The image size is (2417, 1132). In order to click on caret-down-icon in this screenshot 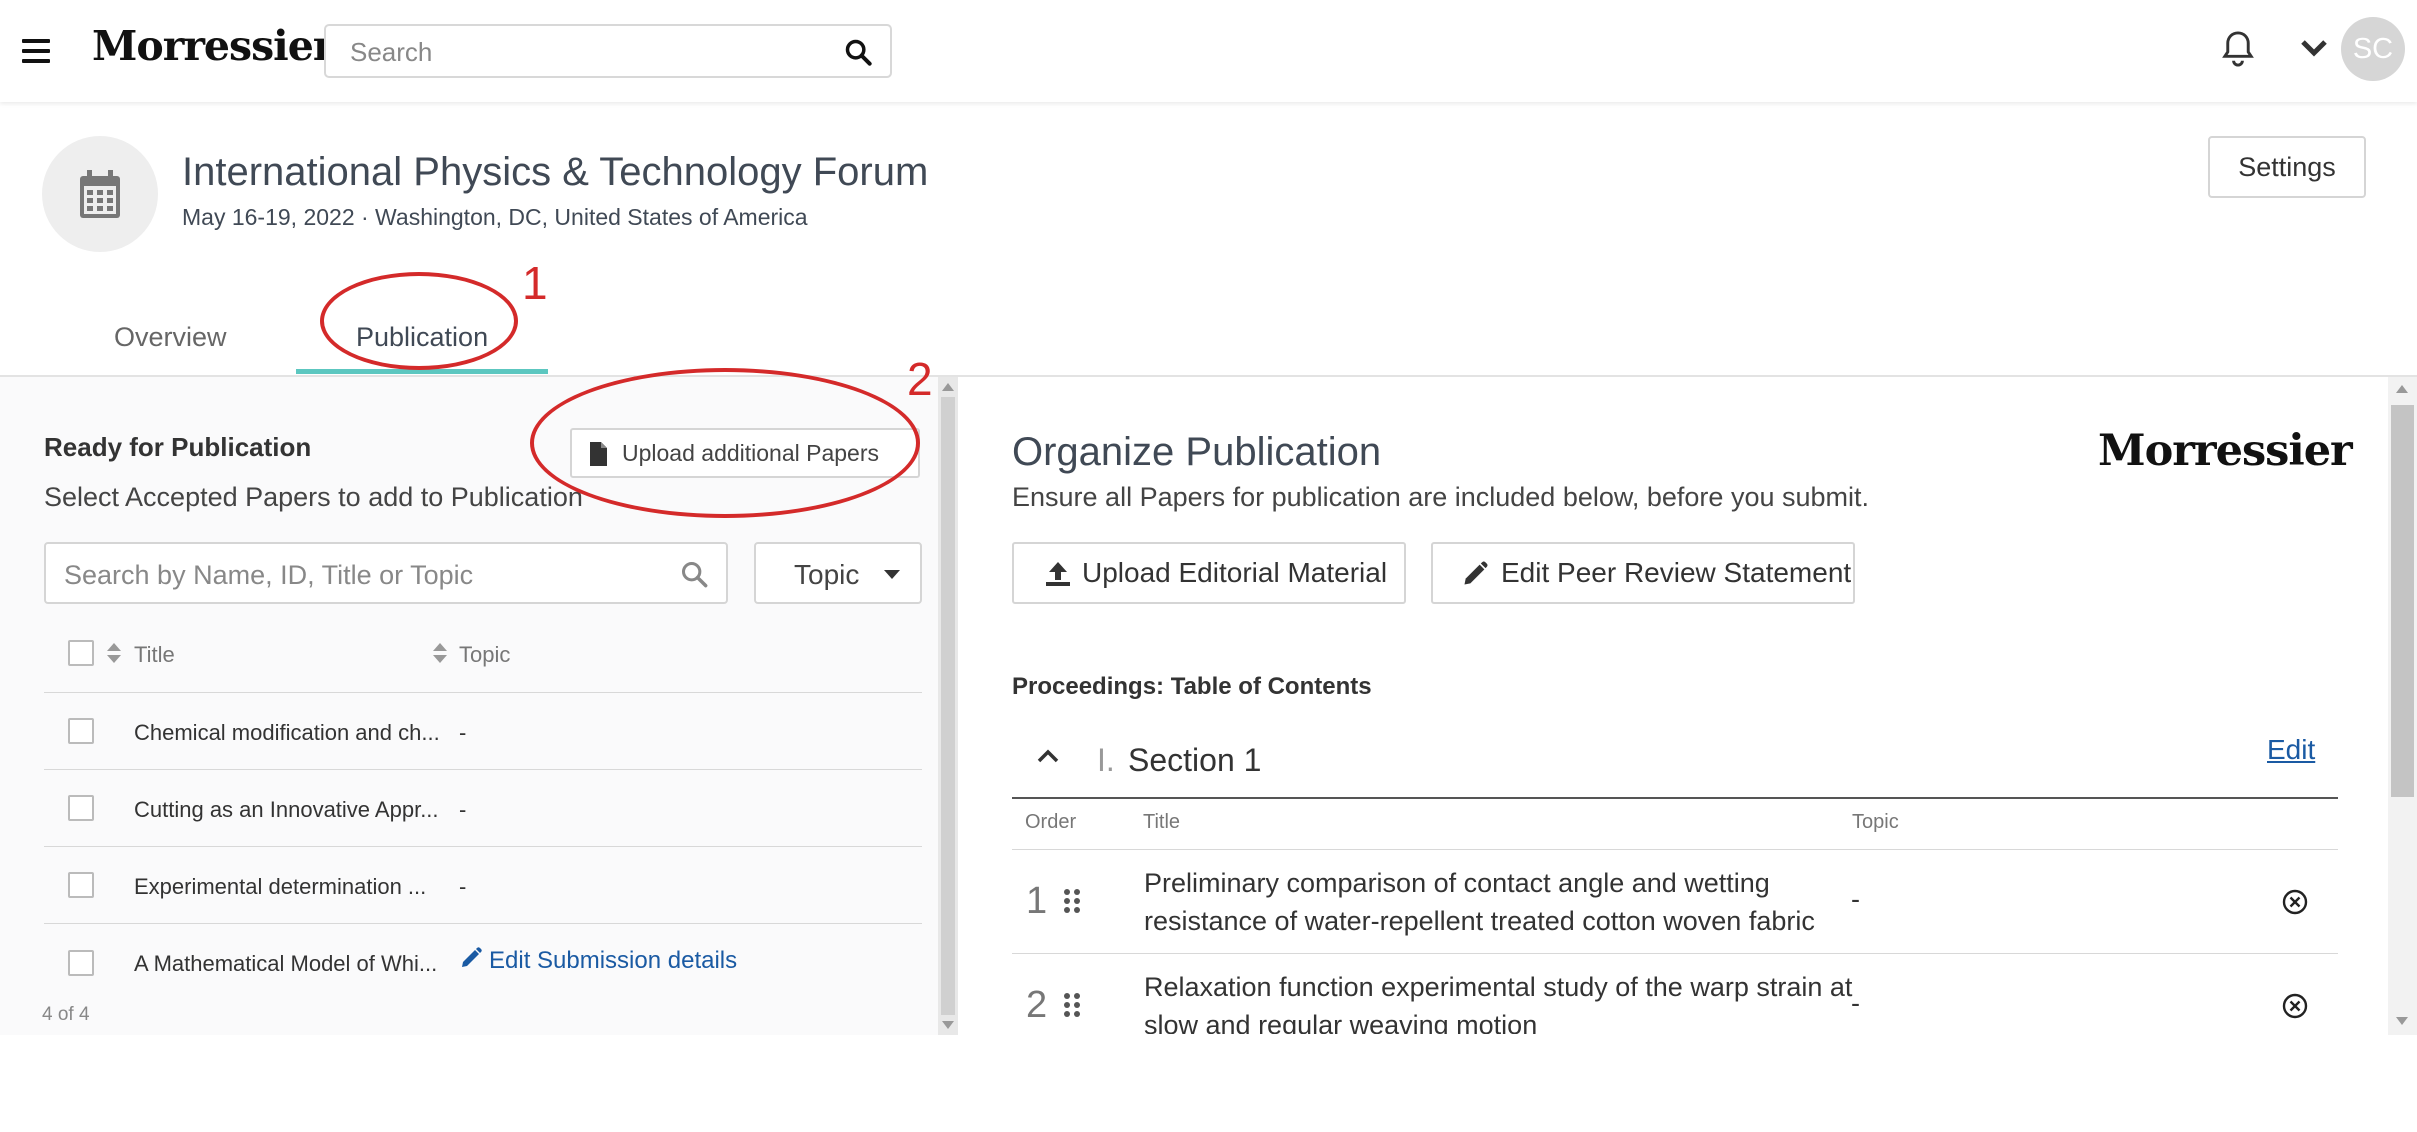, I will do `click(892, 574)`.